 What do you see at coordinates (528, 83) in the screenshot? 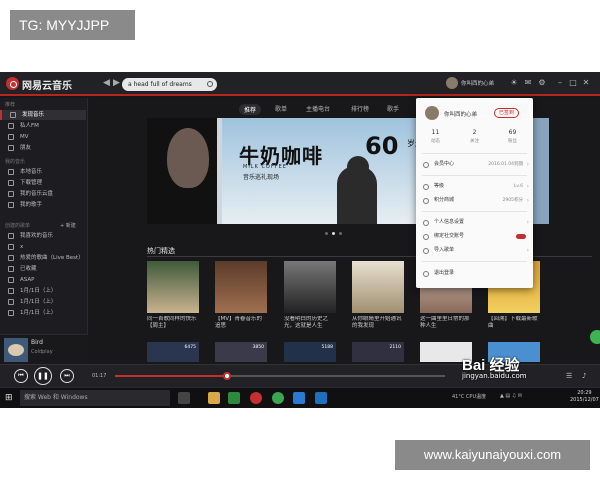
I see `mail-icon: ✉` at bounding box center [528, 83].